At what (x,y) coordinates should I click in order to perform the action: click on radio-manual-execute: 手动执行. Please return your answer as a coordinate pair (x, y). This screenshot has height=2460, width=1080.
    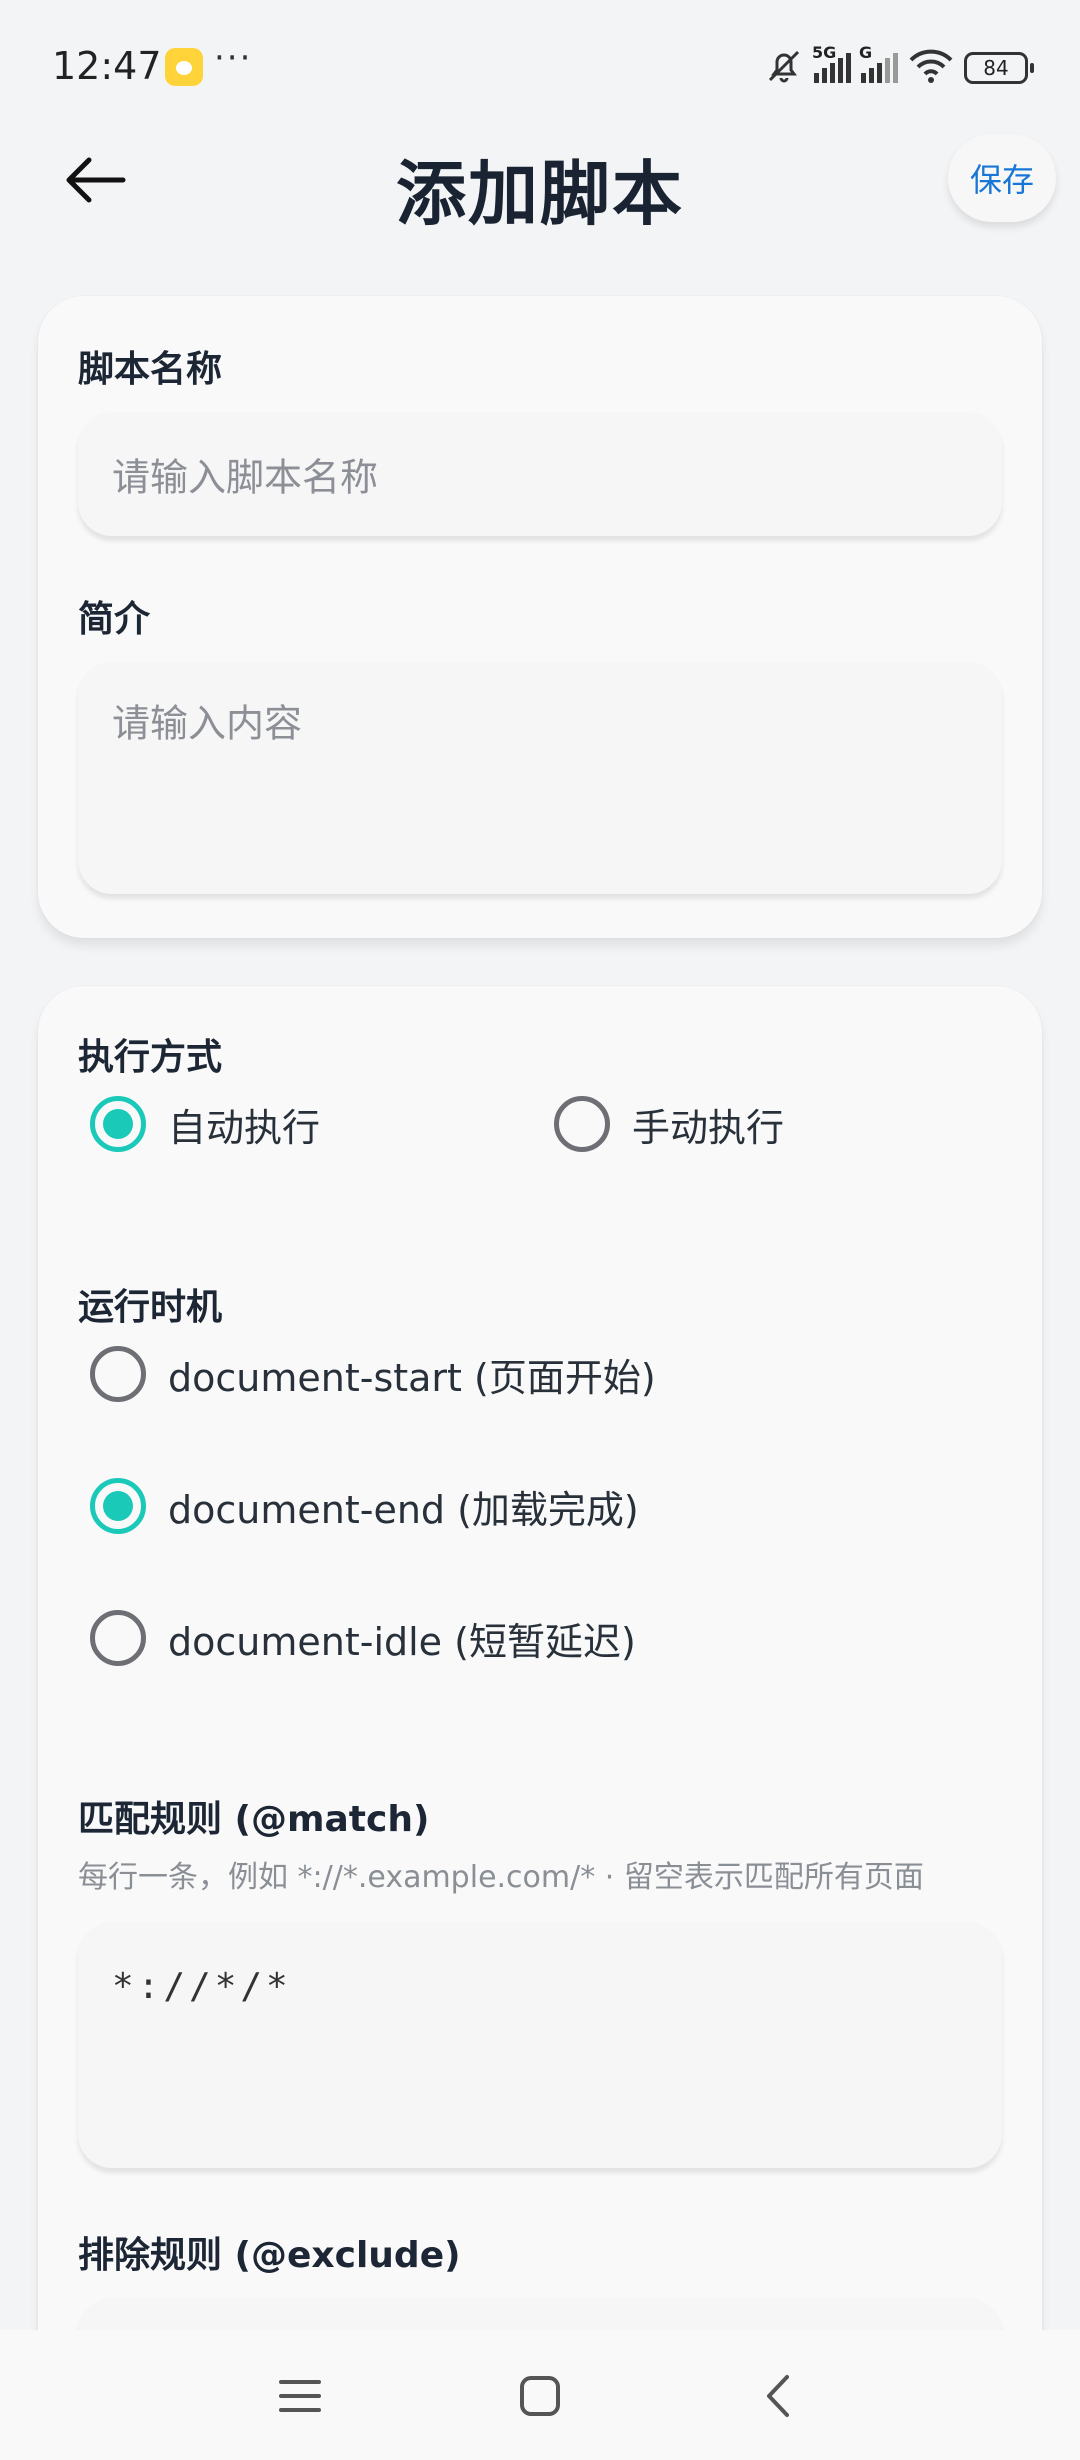
    Looking at the image, I should click on (669, 1124).